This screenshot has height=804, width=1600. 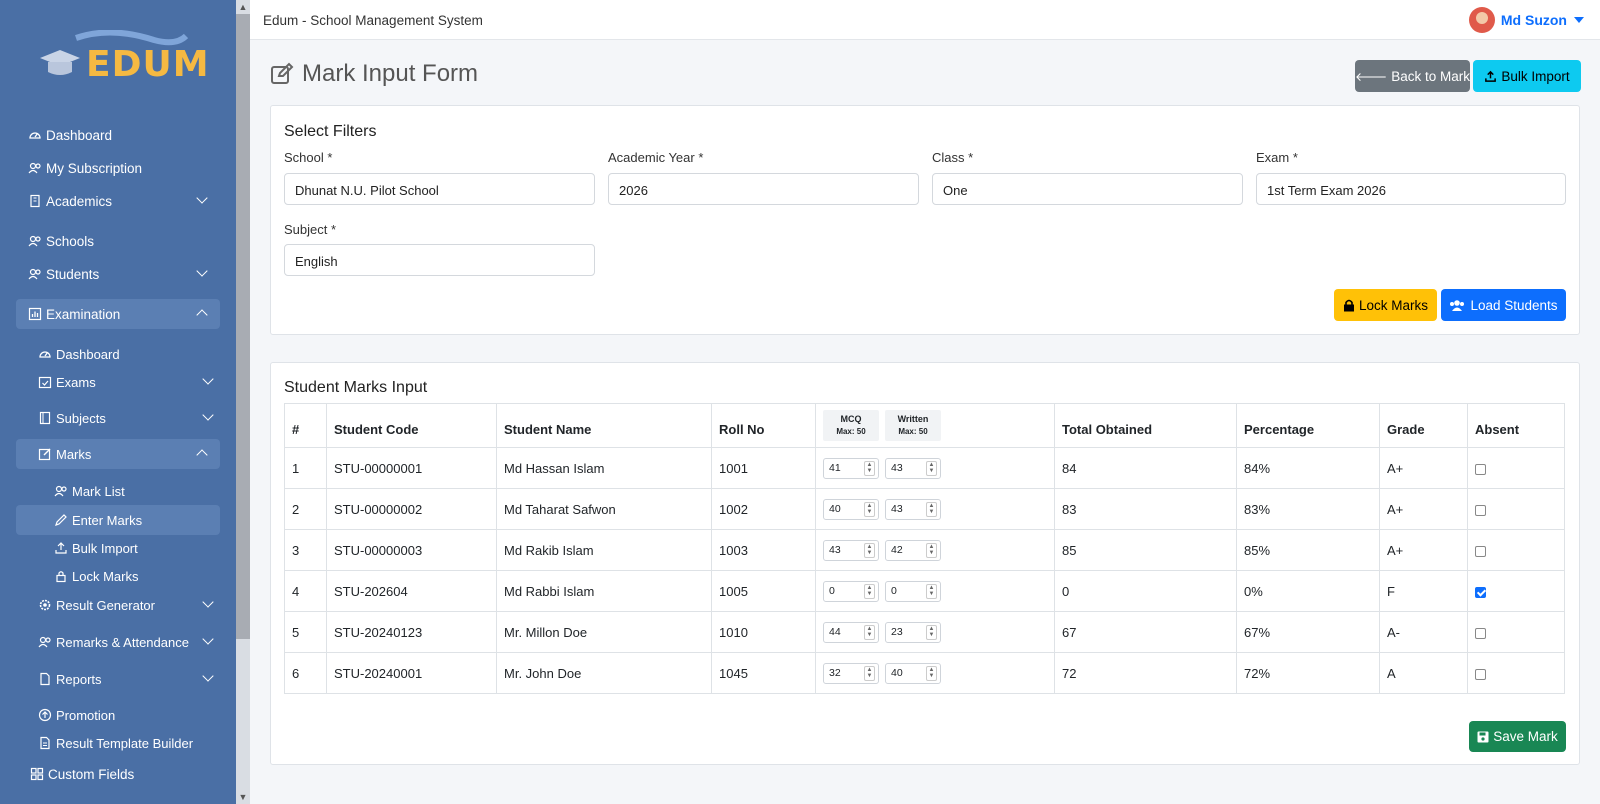 What do you see at coordinates (851, 509) in the screenshot?
I see `mcq-input: 40 ▲ ▼` at bounding box center [851, 509].